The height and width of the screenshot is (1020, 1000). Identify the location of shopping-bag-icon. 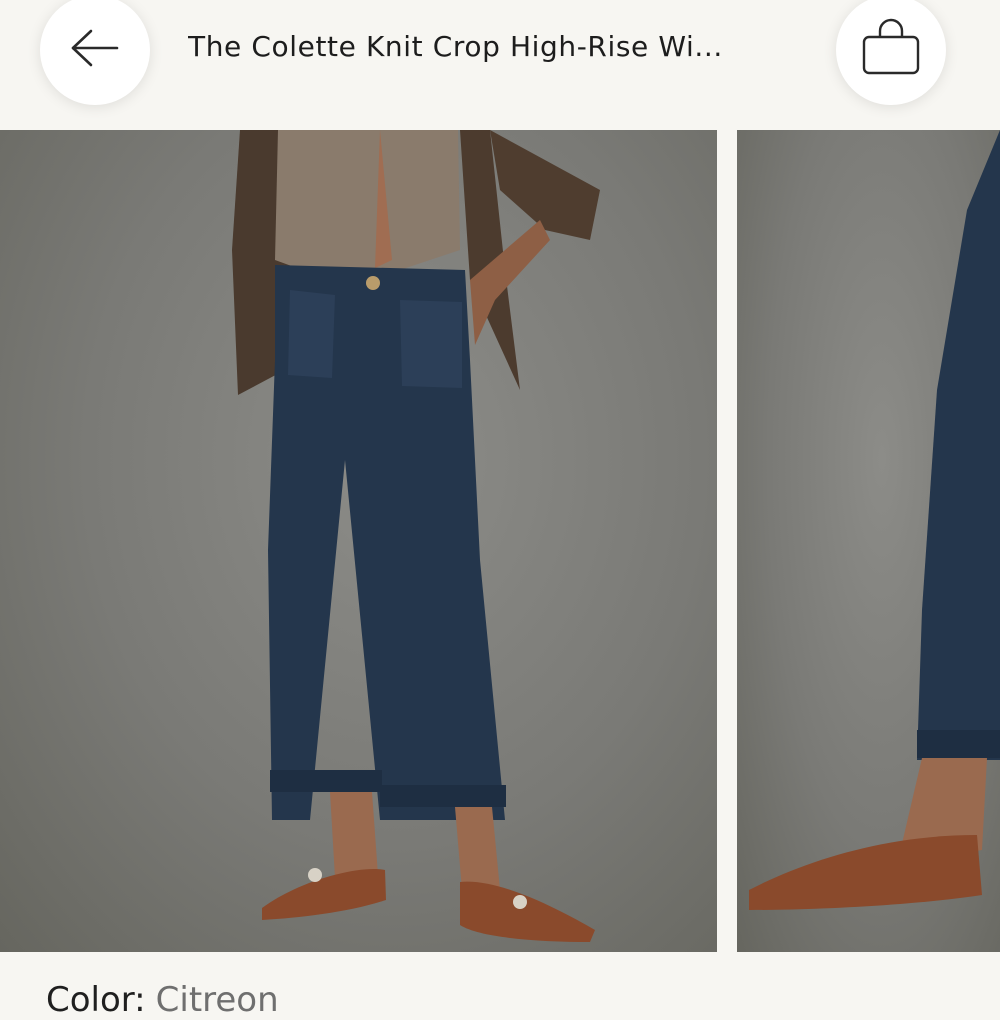
(891, 50).